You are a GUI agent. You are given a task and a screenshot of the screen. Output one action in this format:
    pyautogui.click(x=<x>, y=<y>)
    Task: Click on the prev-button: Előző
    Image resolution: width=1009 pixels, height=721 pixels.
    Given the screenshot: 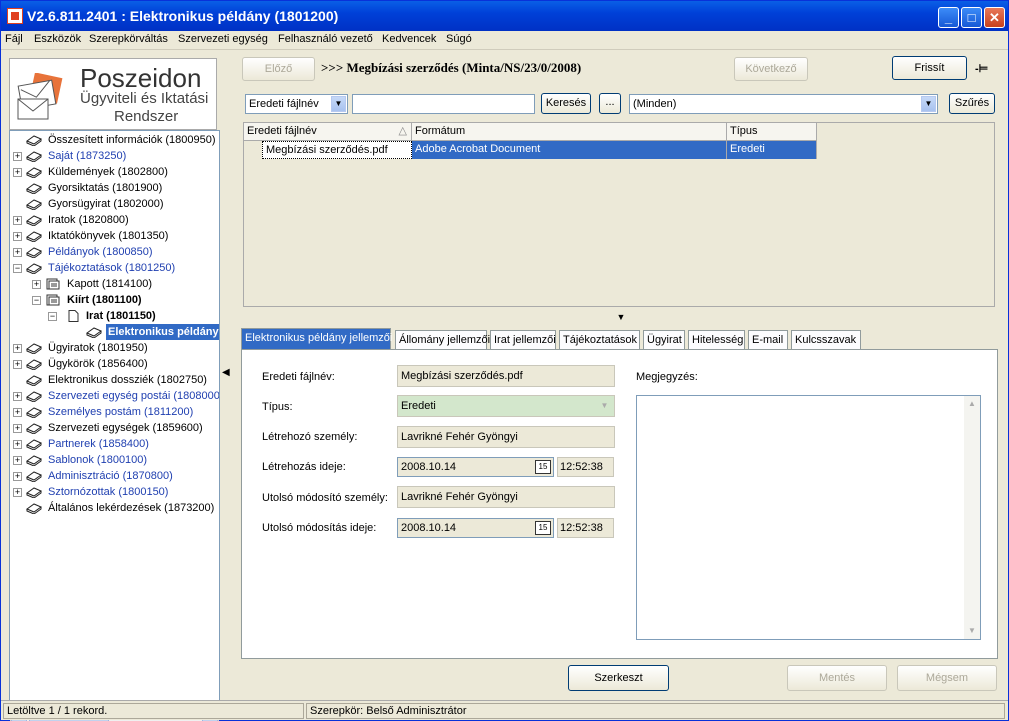 What is the action you would take?
    pyautogui.click(x=278, y=69)
    